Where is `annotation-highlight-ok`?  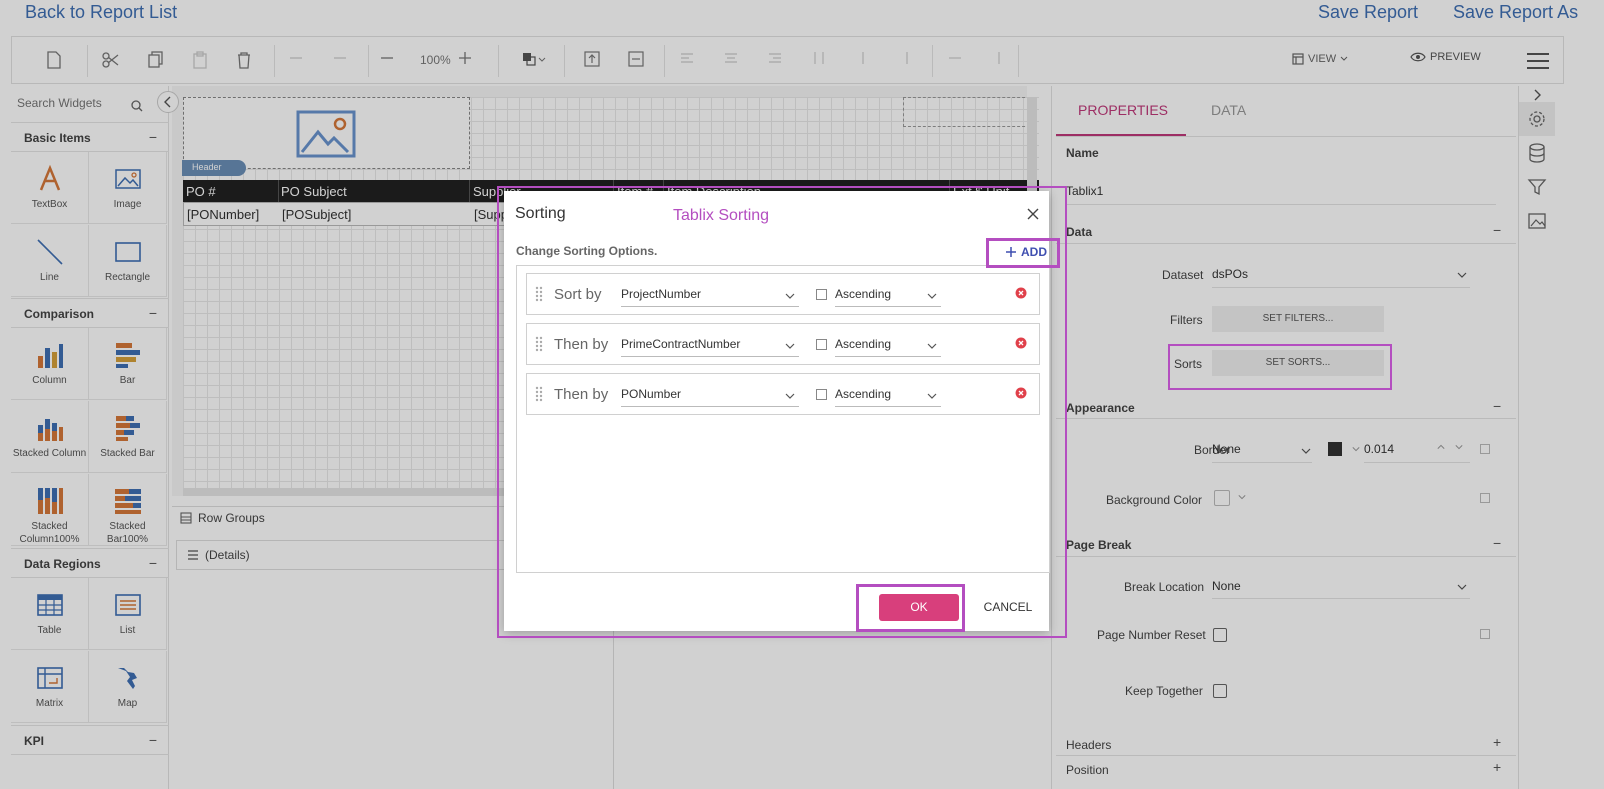 annotation-highlight-ok is located at coordinates (910, 608).